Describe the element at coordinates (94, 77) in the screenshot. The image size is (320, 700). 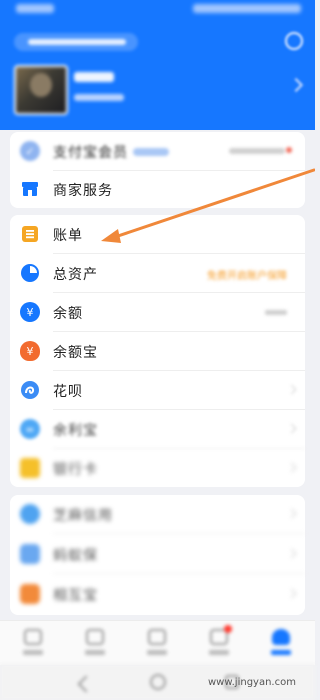
I see `username-blurred` at that location.